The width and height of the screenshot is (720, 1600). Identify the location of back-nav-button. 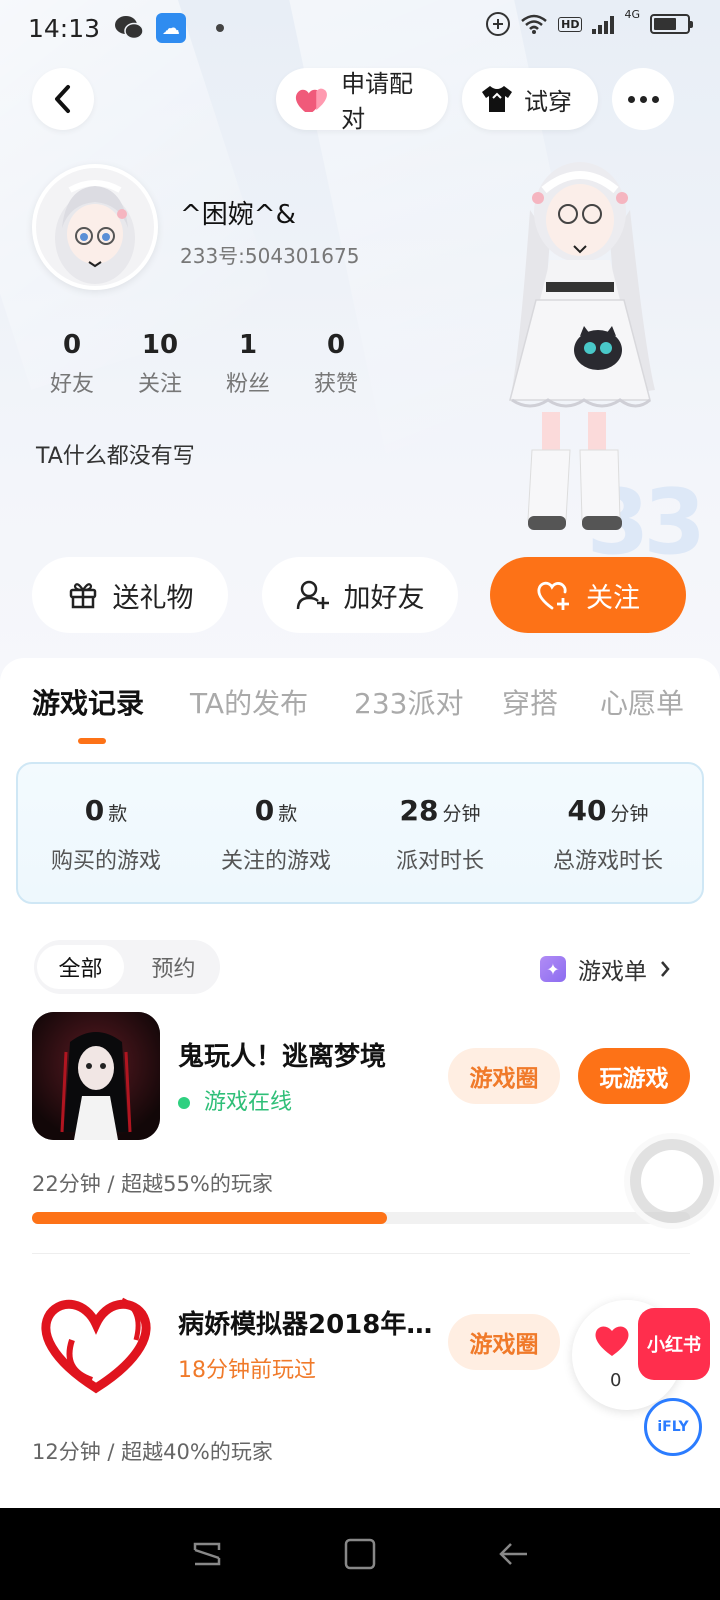
(513, 1554).